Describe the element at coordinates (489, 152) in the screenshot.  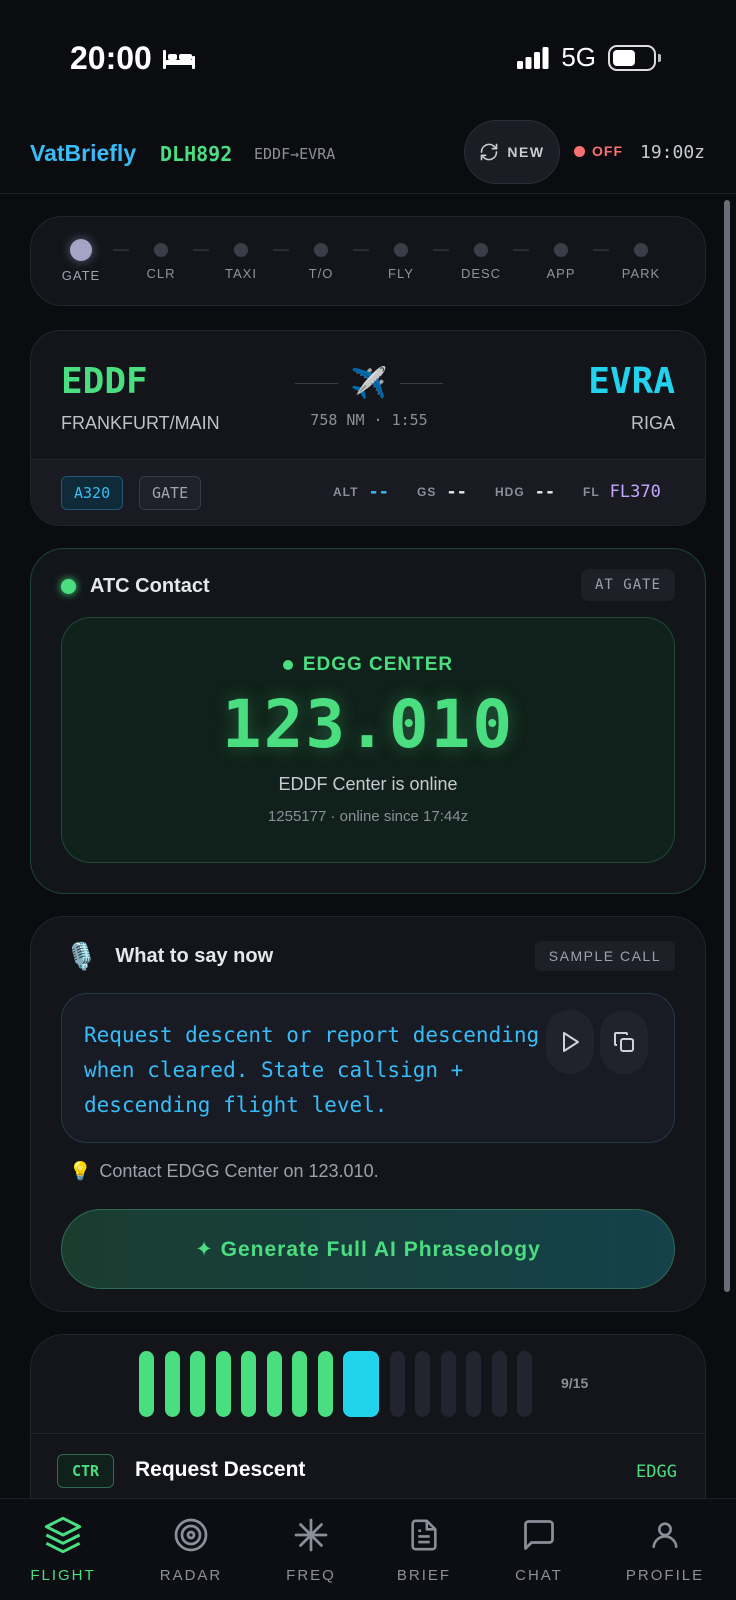
I see `refresh-icon` at that location.